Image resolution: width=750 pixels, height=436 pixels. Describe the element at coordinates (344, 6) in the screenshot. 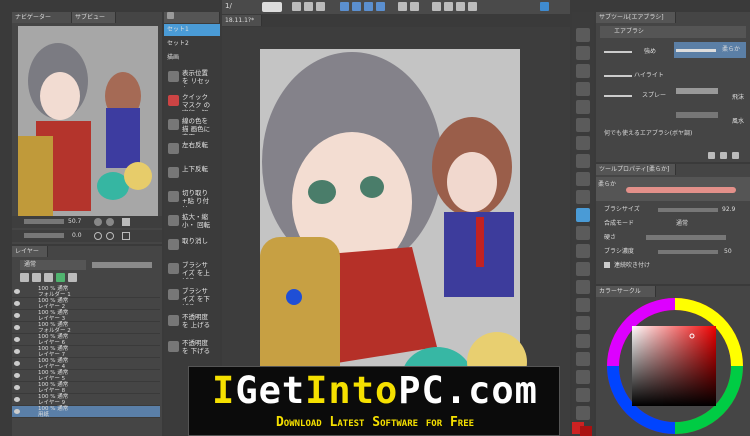

I see `undo-toolbar-icon` at that location.